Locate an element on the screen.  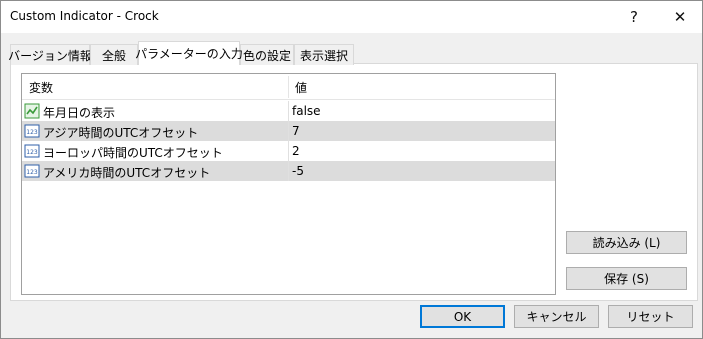
tab-label: 全般 is located at coordinates (113, 55).